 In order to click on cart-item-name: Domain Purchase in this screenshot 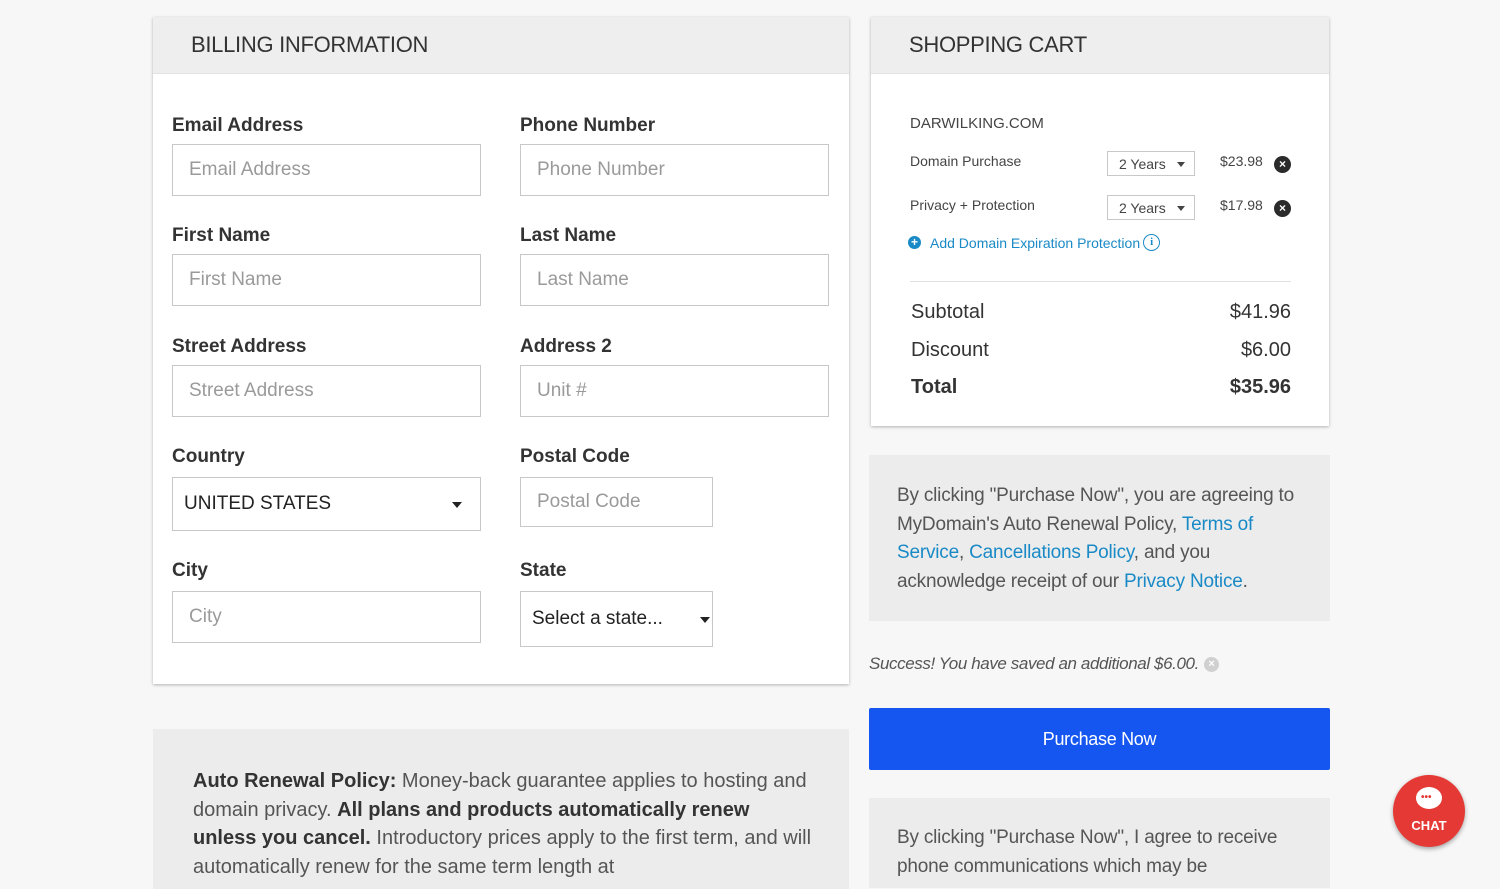, I will do `click(966, 161)`.